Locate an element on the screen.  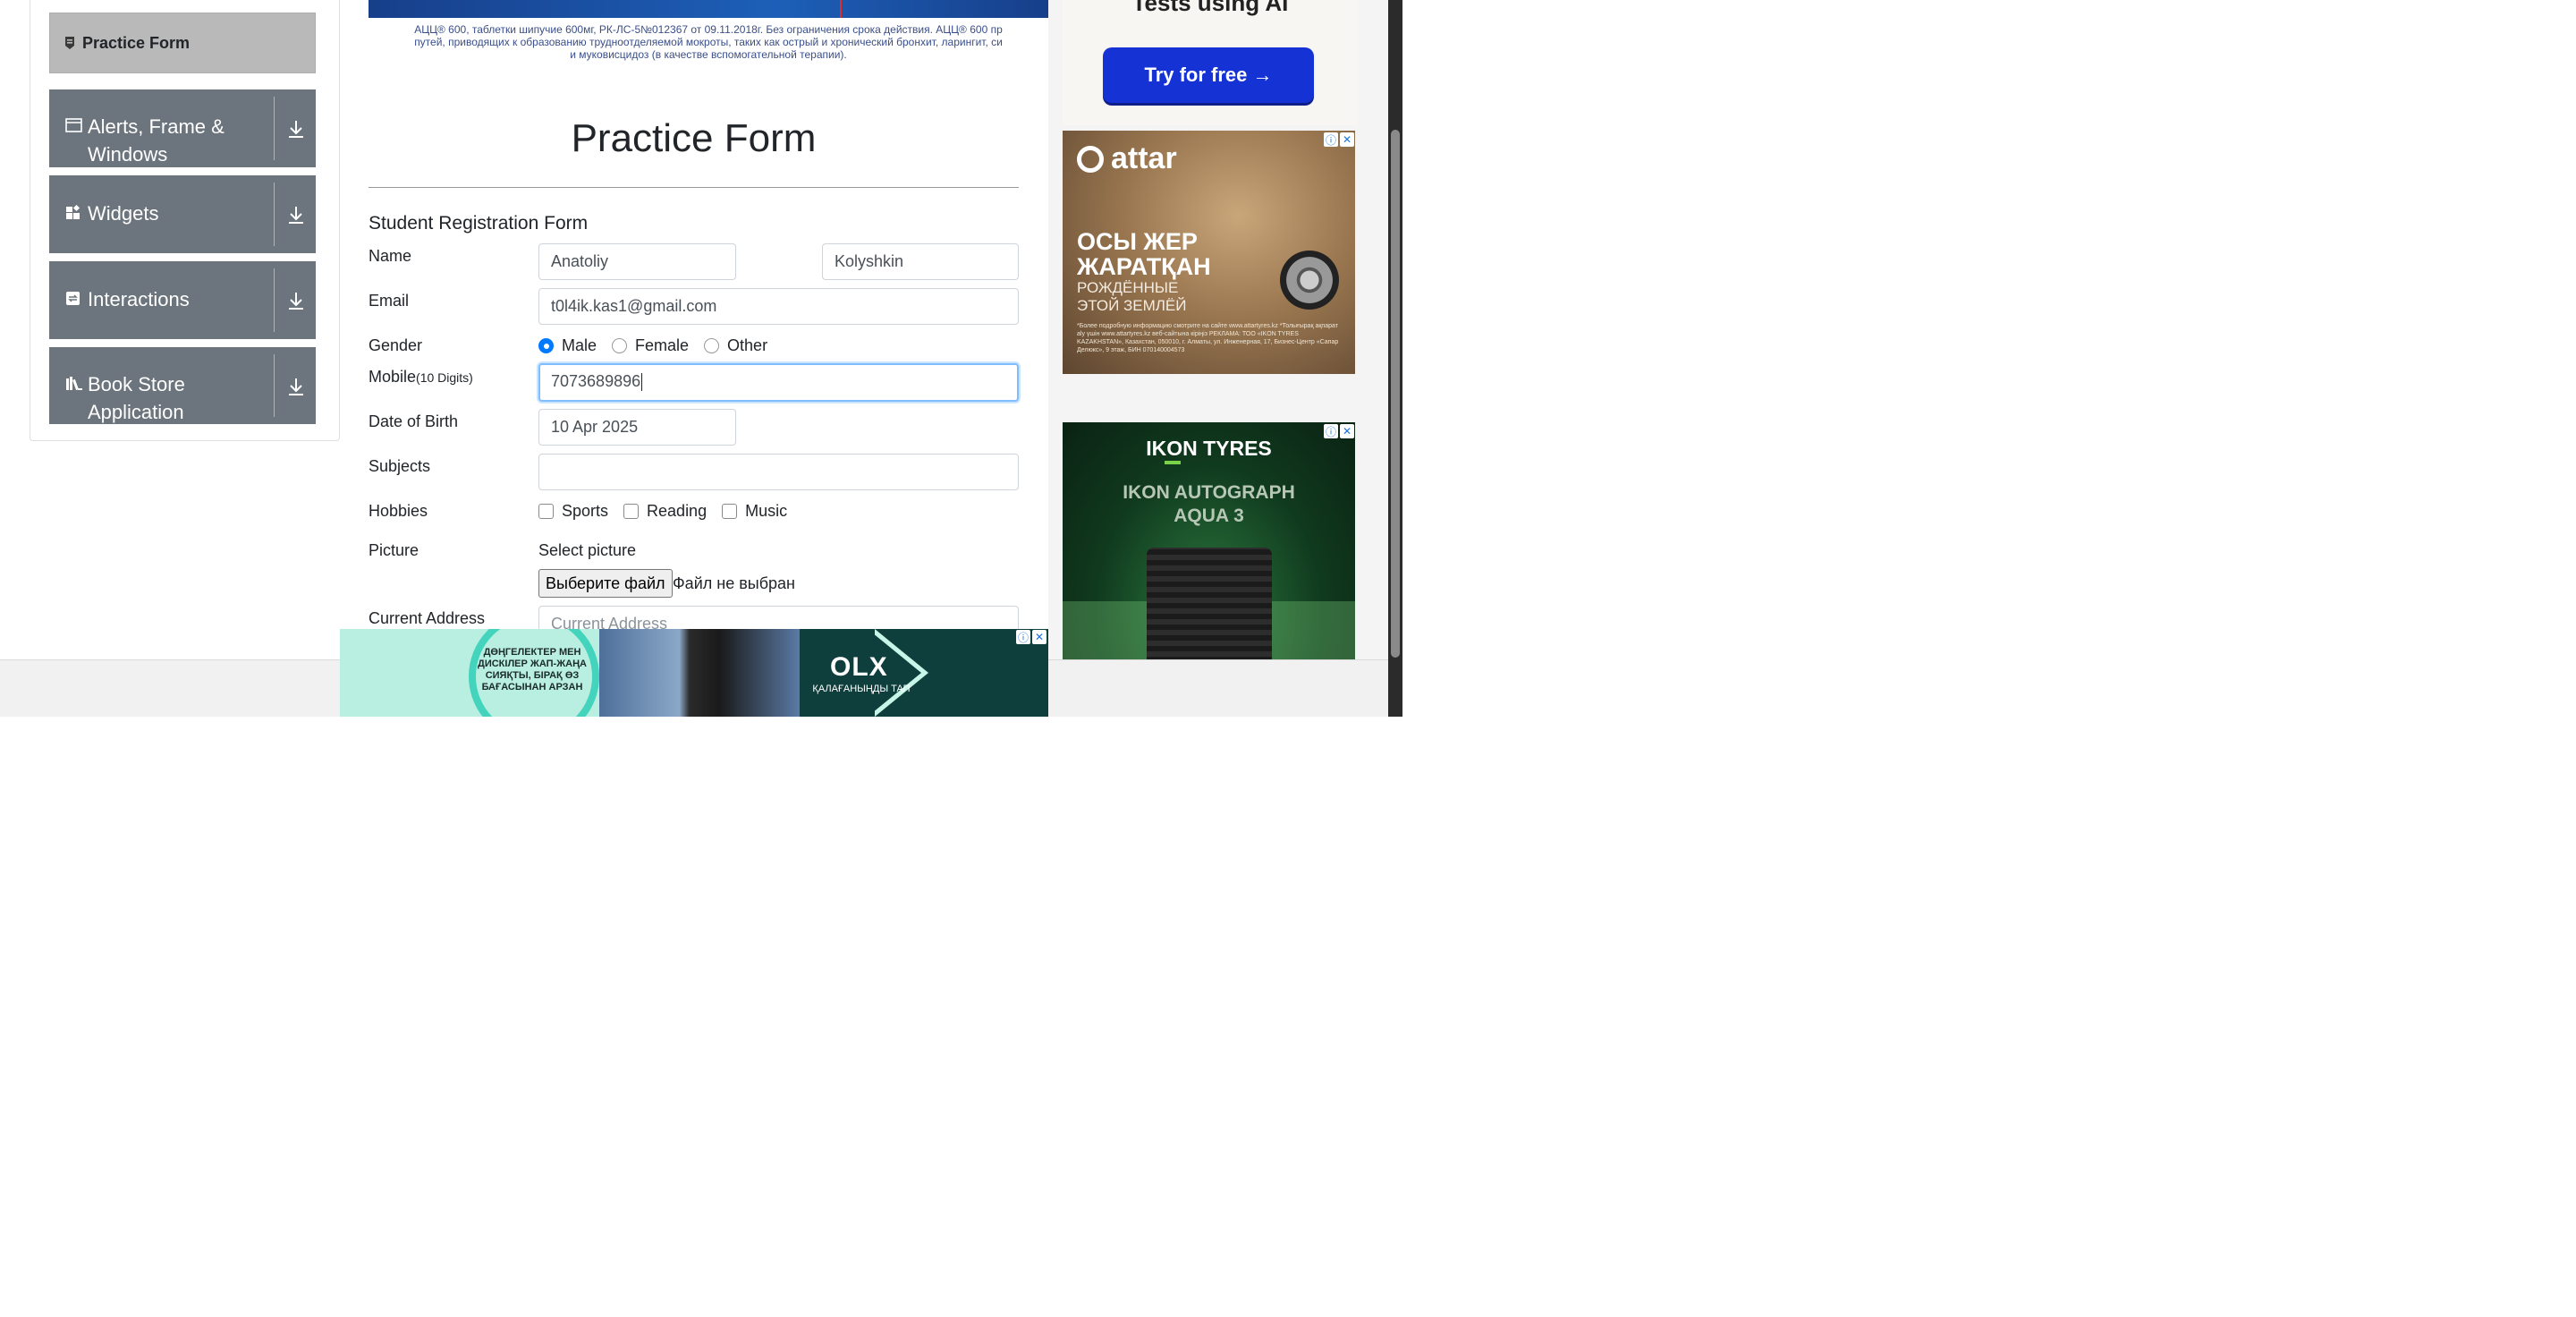
gender-radio-group: Male Female Other is located at coordinates (660, 345).